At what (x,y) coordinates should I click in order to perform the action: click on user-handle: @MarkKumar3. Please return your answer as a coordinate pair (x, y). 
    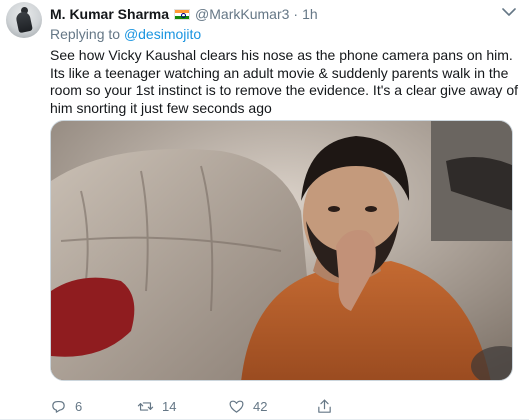
    Looking at the image, I should click on (242, 14).